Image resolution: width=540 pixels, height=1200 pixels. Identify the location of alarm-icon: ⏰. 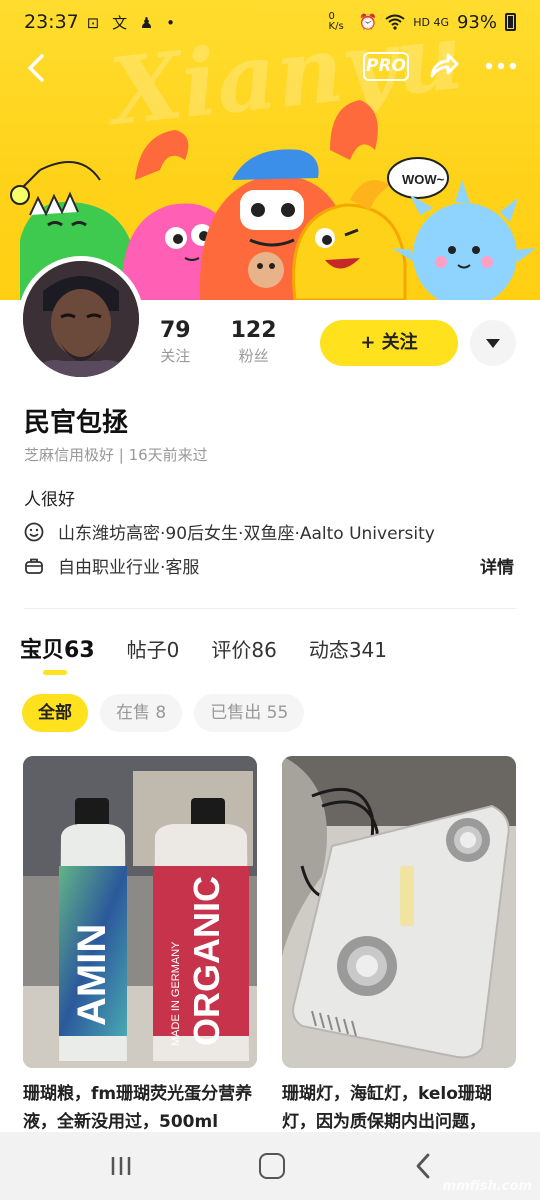
(368, 22).